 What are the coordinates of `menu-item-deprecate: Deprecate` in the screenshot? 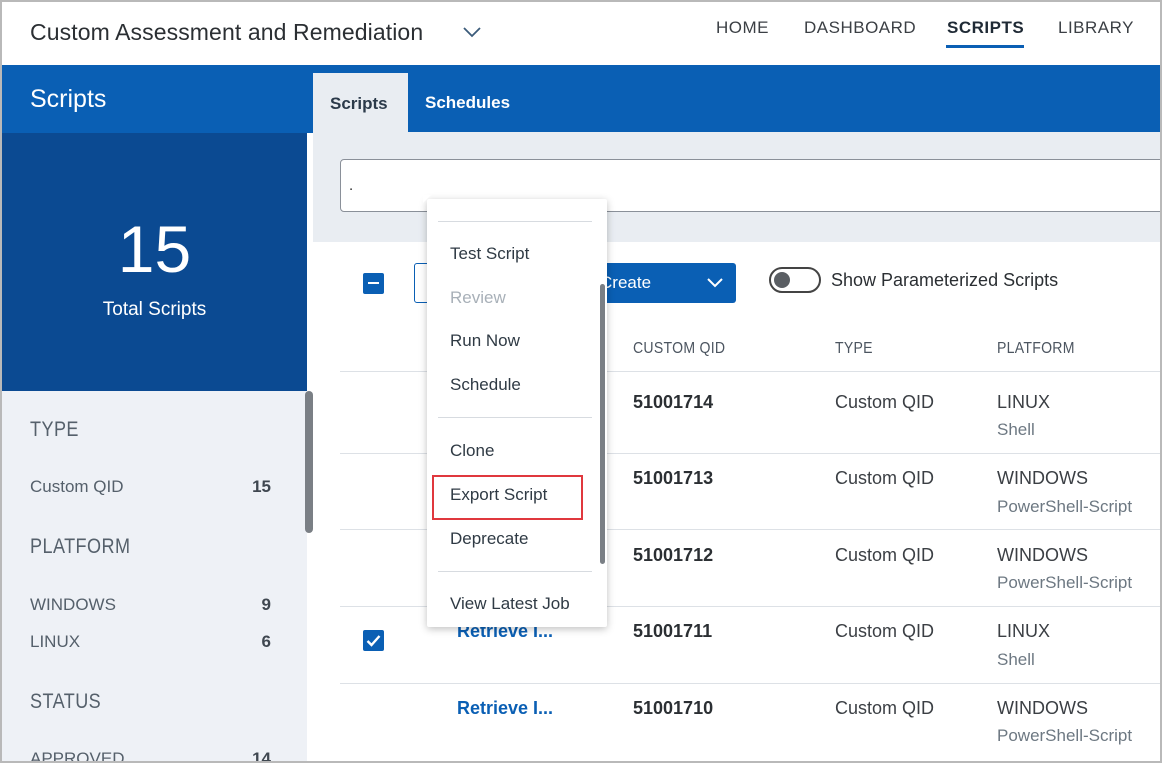 It's located at (489, 539).